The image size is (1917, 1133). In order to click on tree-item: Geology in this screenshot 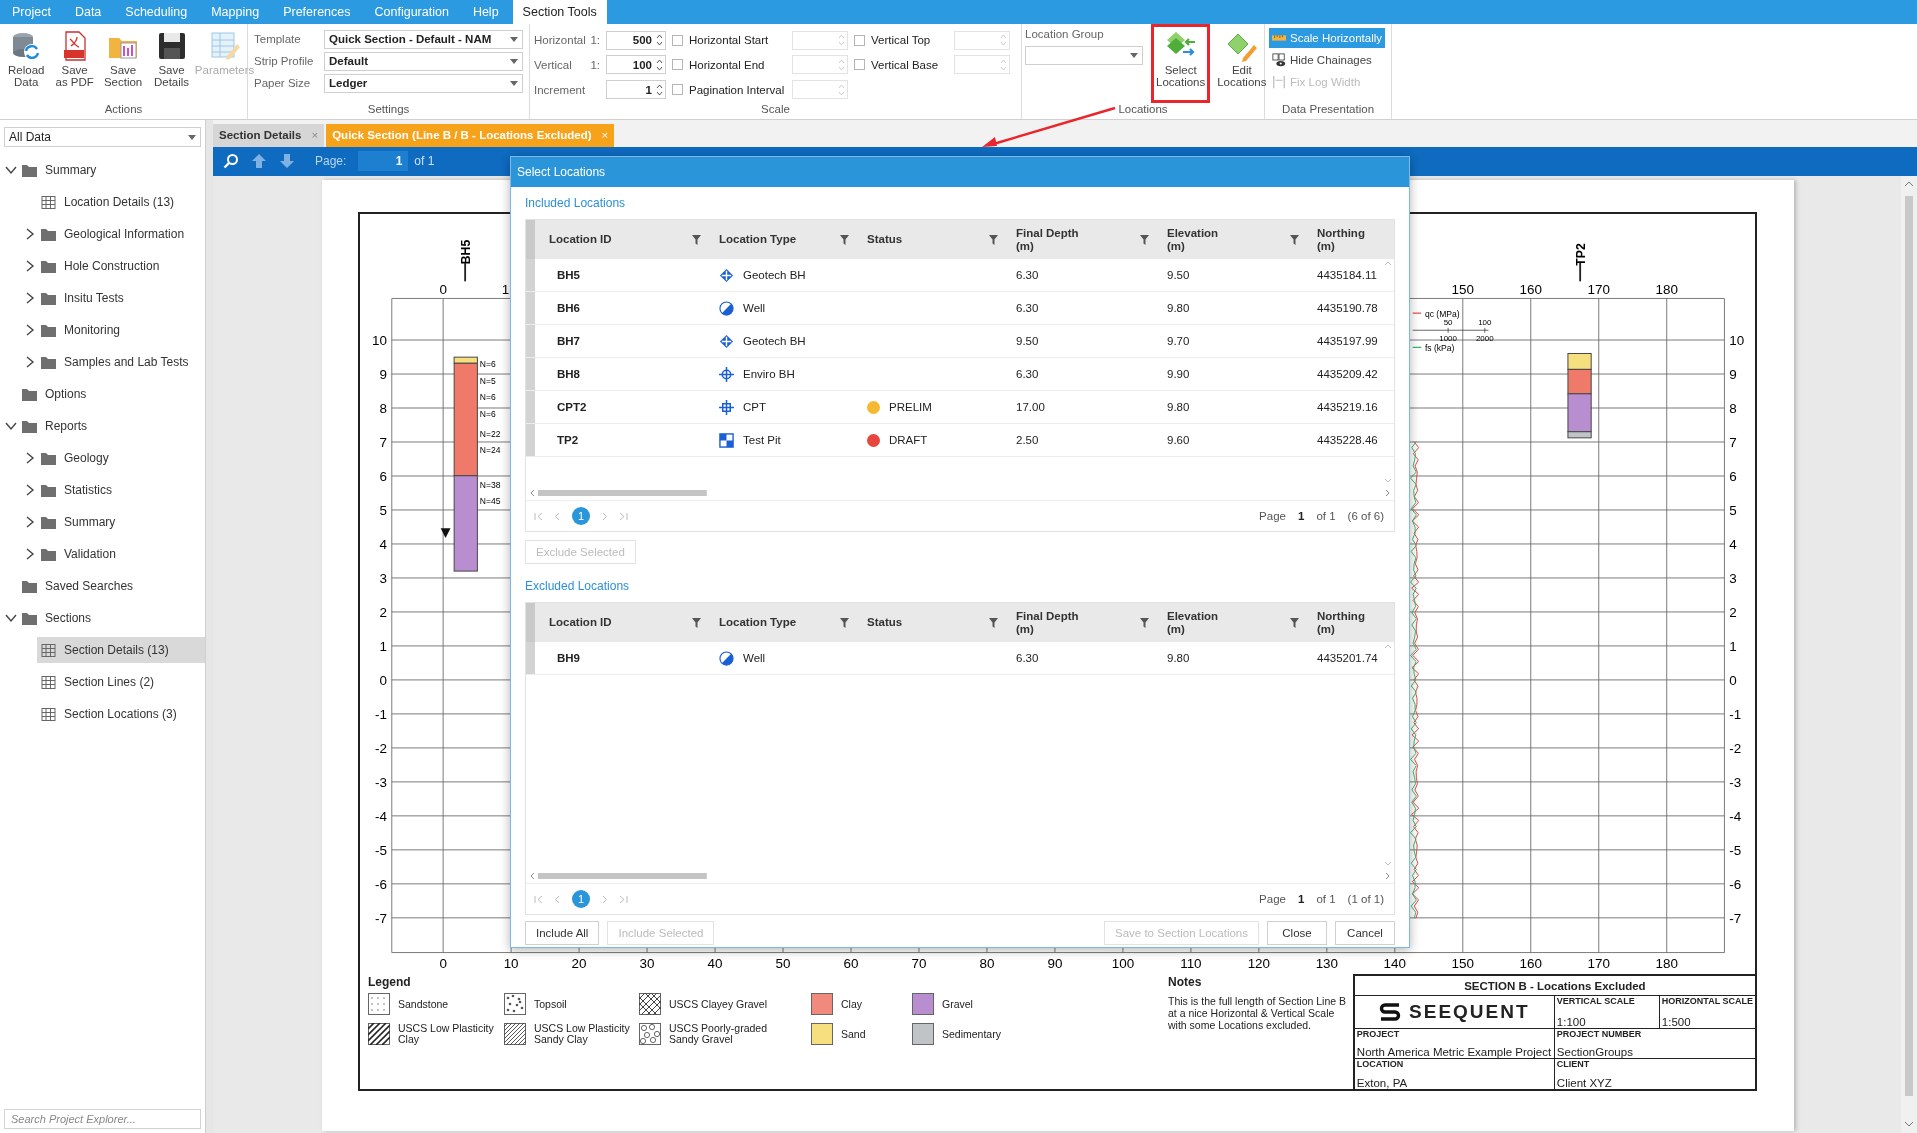, I will do `click(121, 458)`.